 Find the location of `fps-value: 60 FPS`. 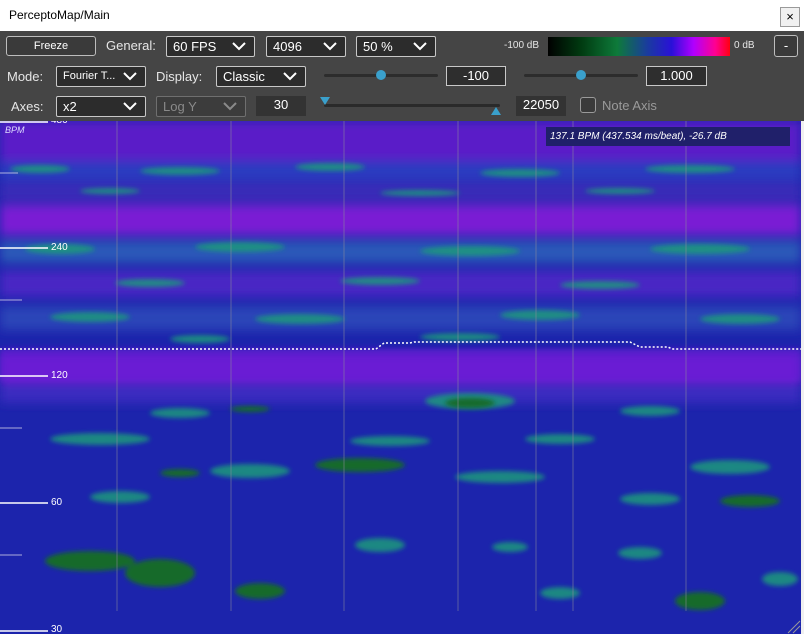

fps-value: 60 FPS is located at coordinates (195, 46).